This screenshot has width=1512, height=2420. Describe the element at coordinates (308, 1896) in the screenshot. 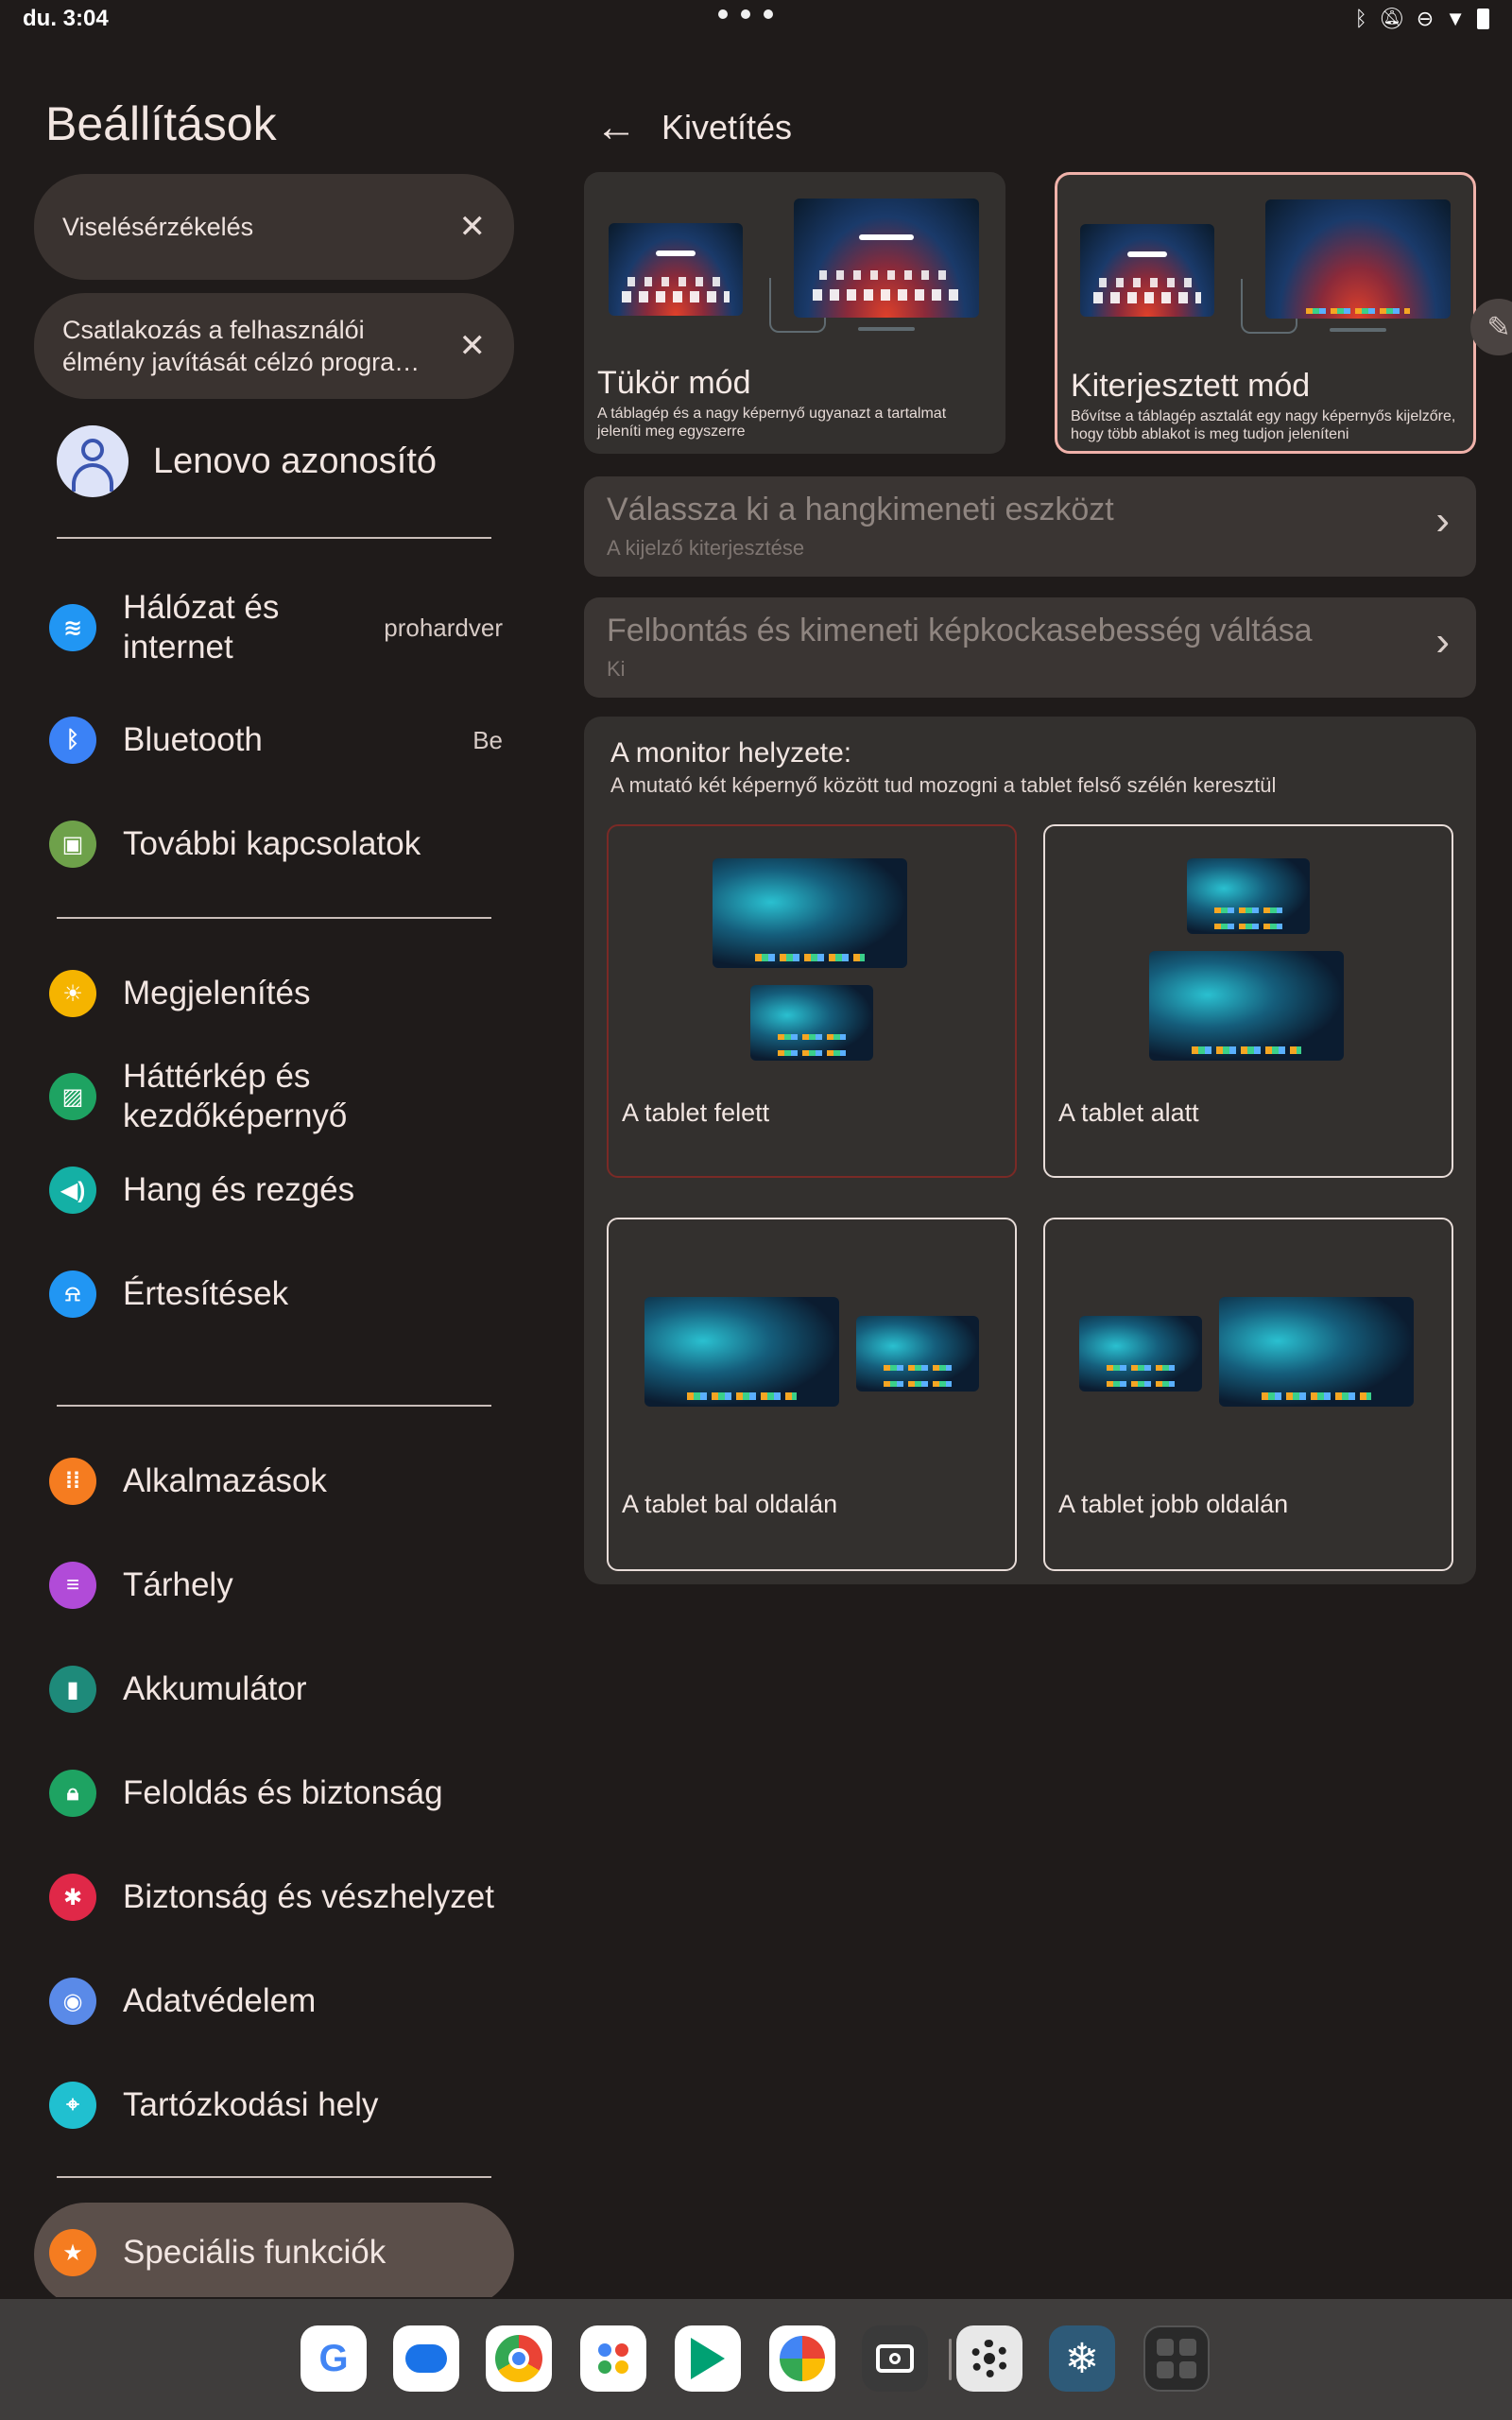

I see `sidebar-item-label: Biztonság és vészhelyzet` at that location.